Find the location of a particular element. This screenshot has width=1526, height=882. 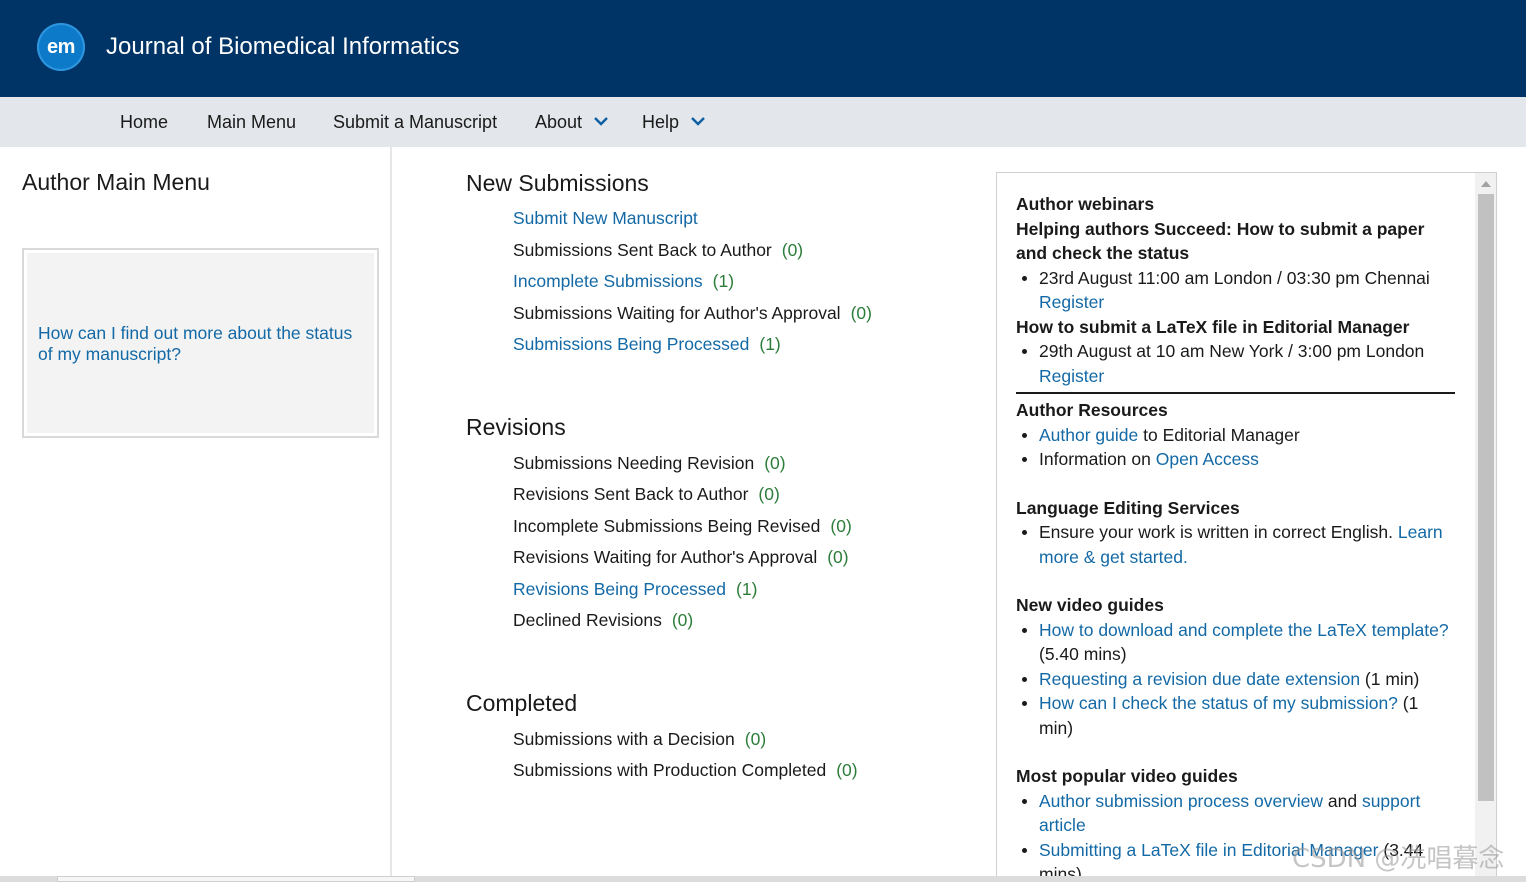

menu-item-label: Incomplete Submissions is located at coordinates (608, 281).